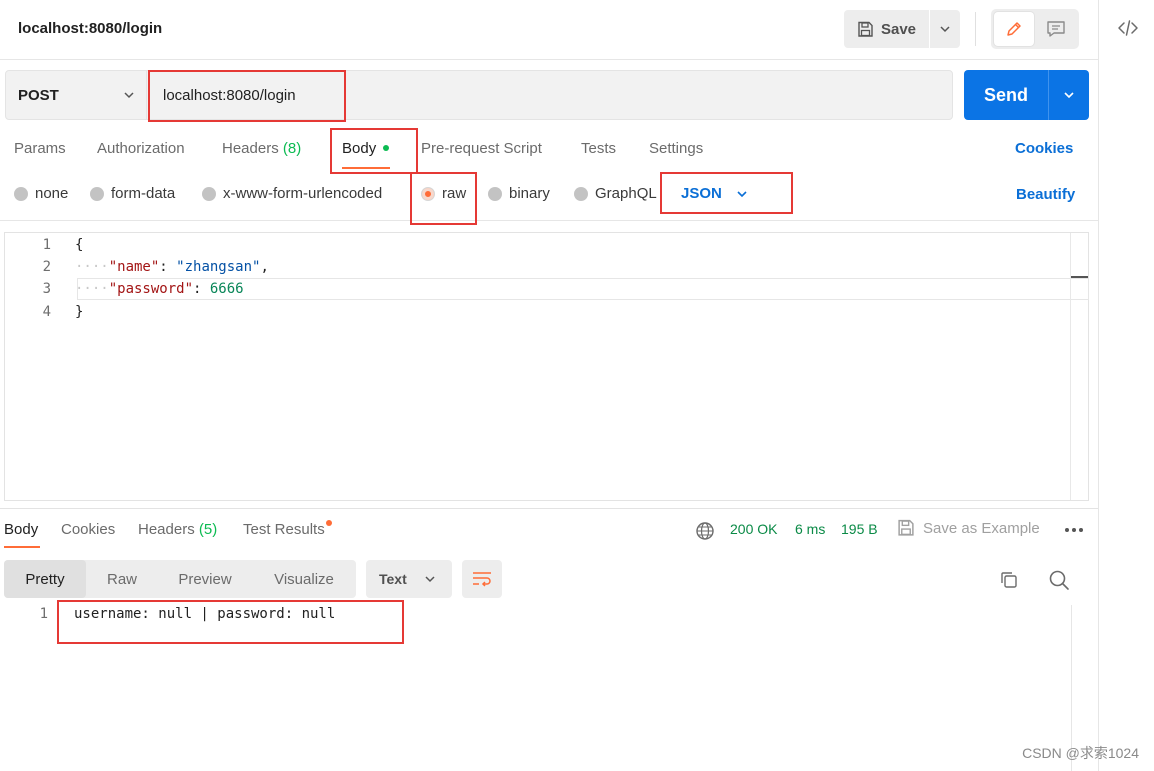 The width and height of the screenshot is (1154, 771). I want to click on view-preview: Preview, so click(205, 579).